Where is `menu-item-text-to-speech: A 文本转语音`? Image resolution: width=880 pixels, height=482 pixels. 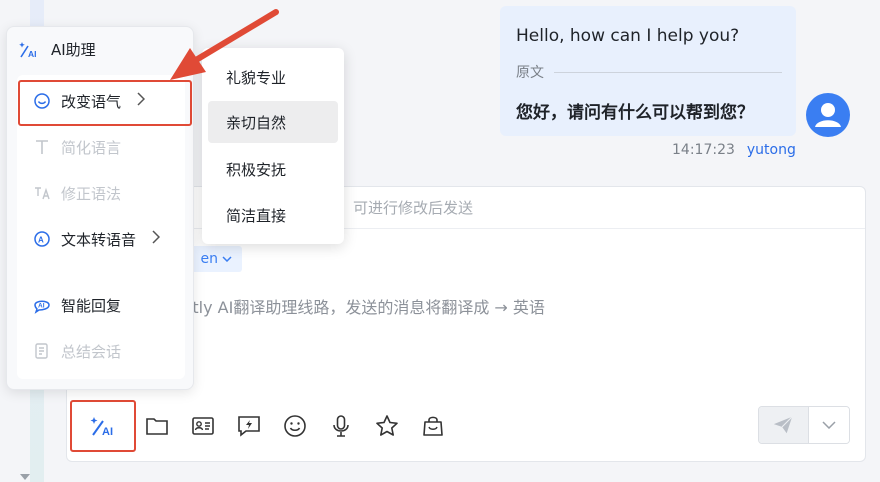 menu-item-text-to-speech: A 文本转语音 is located at coordinates (101, 239).